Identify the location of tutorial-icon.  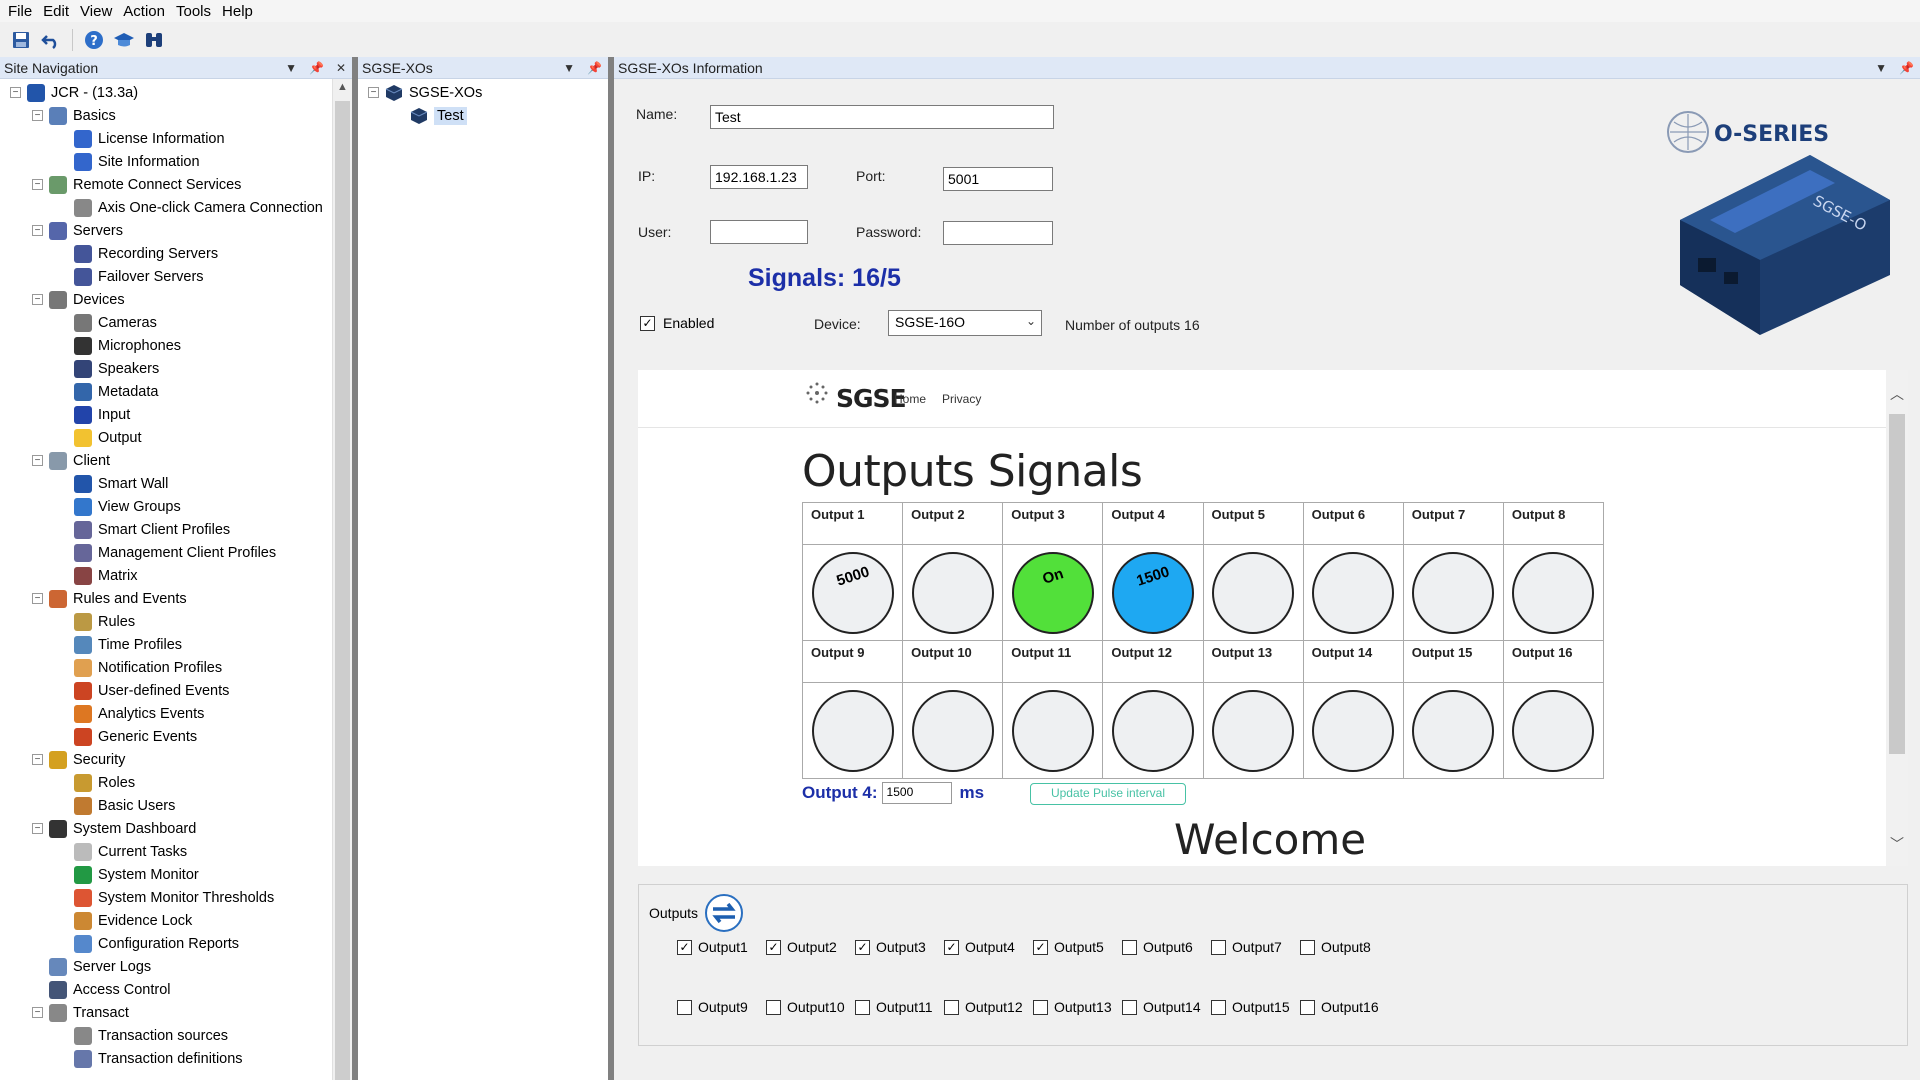
(124, 40).